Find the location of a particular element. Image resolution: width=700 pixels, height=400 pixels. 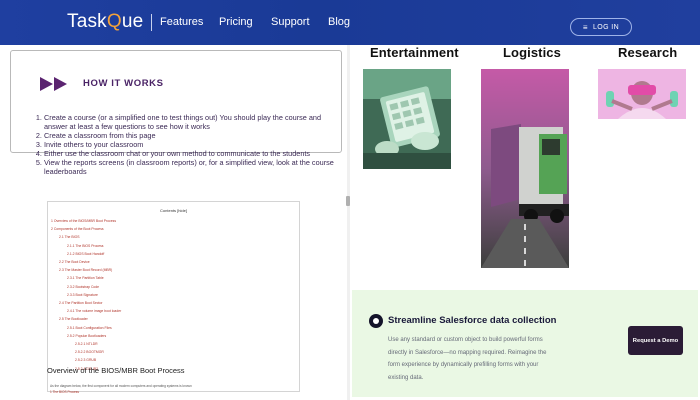

login-label: LOG IN is located at coordinates (606, 27).